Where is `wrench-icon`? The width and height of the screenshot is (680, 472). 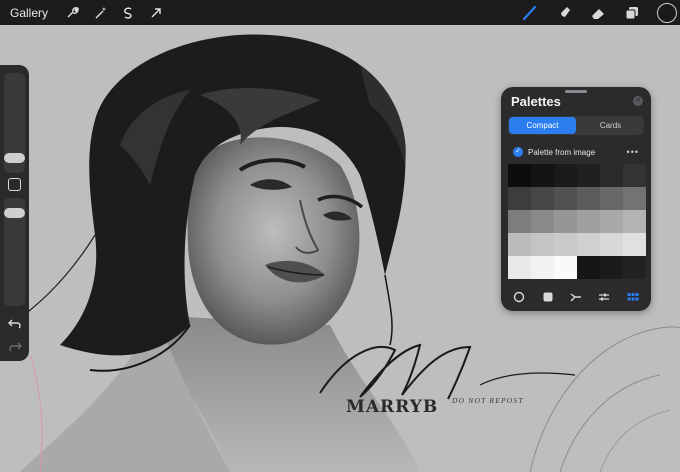 wrench-icon is located at coordinates (72, 13).